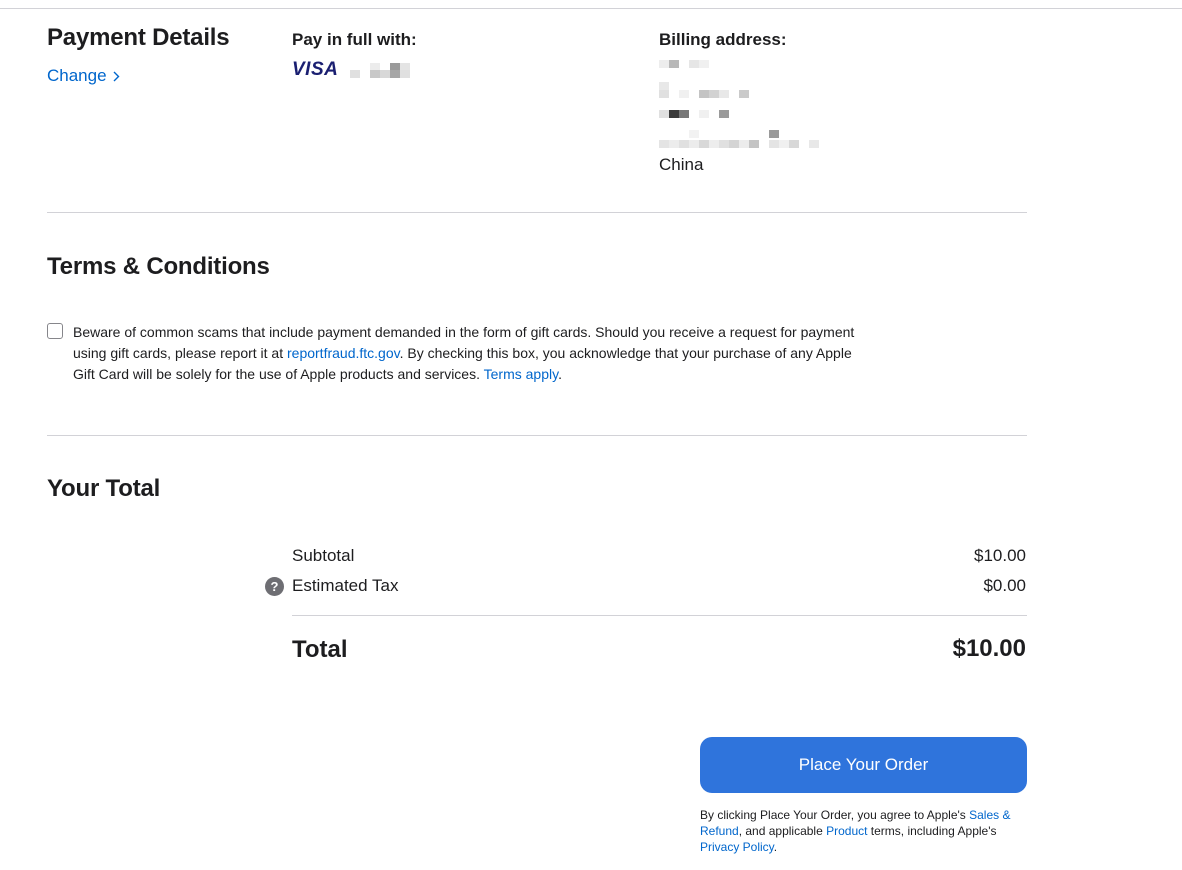 The width and height of the screenshot is (1182, 870). What do you see at coordinates (320, 649) in the screenshot?
I see `total-label: Total` at bounding box center [320, 649].